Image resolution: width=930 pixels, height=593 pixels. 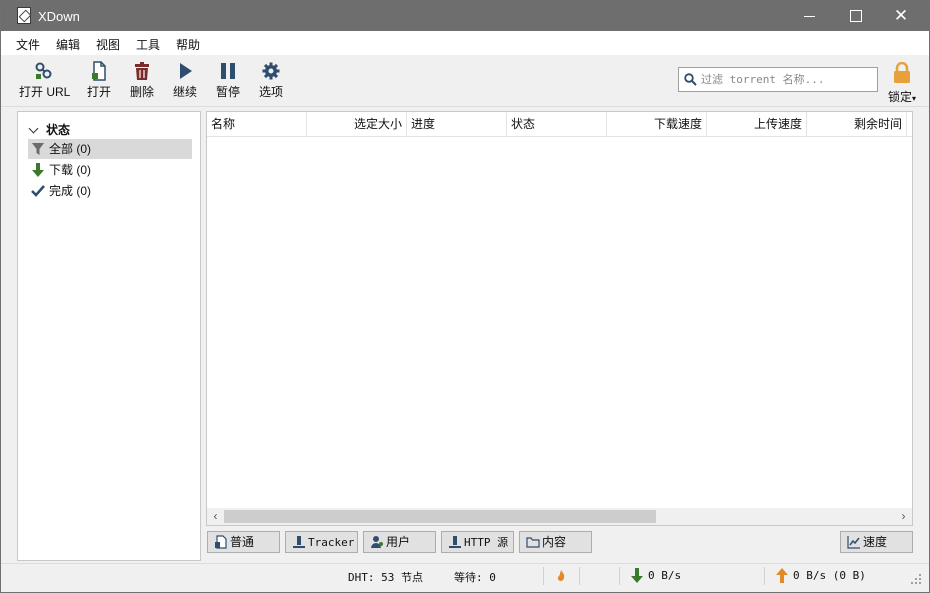 What do you see at coordinates (28, 44) in the screenshot?
I see `menu-file: 文件` at bounding box center [28, 44].